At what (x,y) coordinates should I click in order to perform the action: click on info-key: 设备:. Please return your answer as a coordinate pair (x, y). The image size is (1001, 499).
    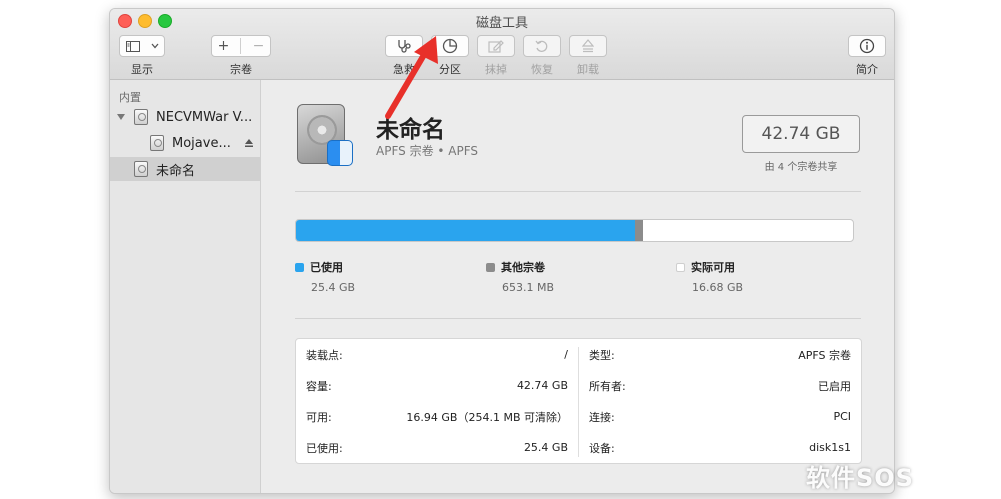
    Looking at the image, I should click on (602, 448).